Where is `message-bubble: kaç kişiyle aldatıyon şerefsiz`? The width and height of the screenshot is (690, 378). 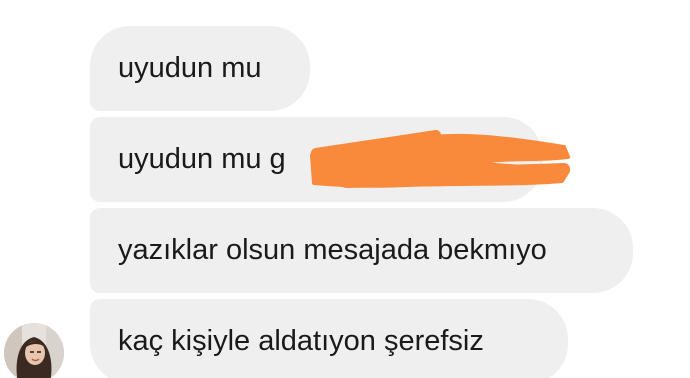 message-bubble: kaç kişiyle aldatıyon şerefsiz is located at coordinates (329, 338).